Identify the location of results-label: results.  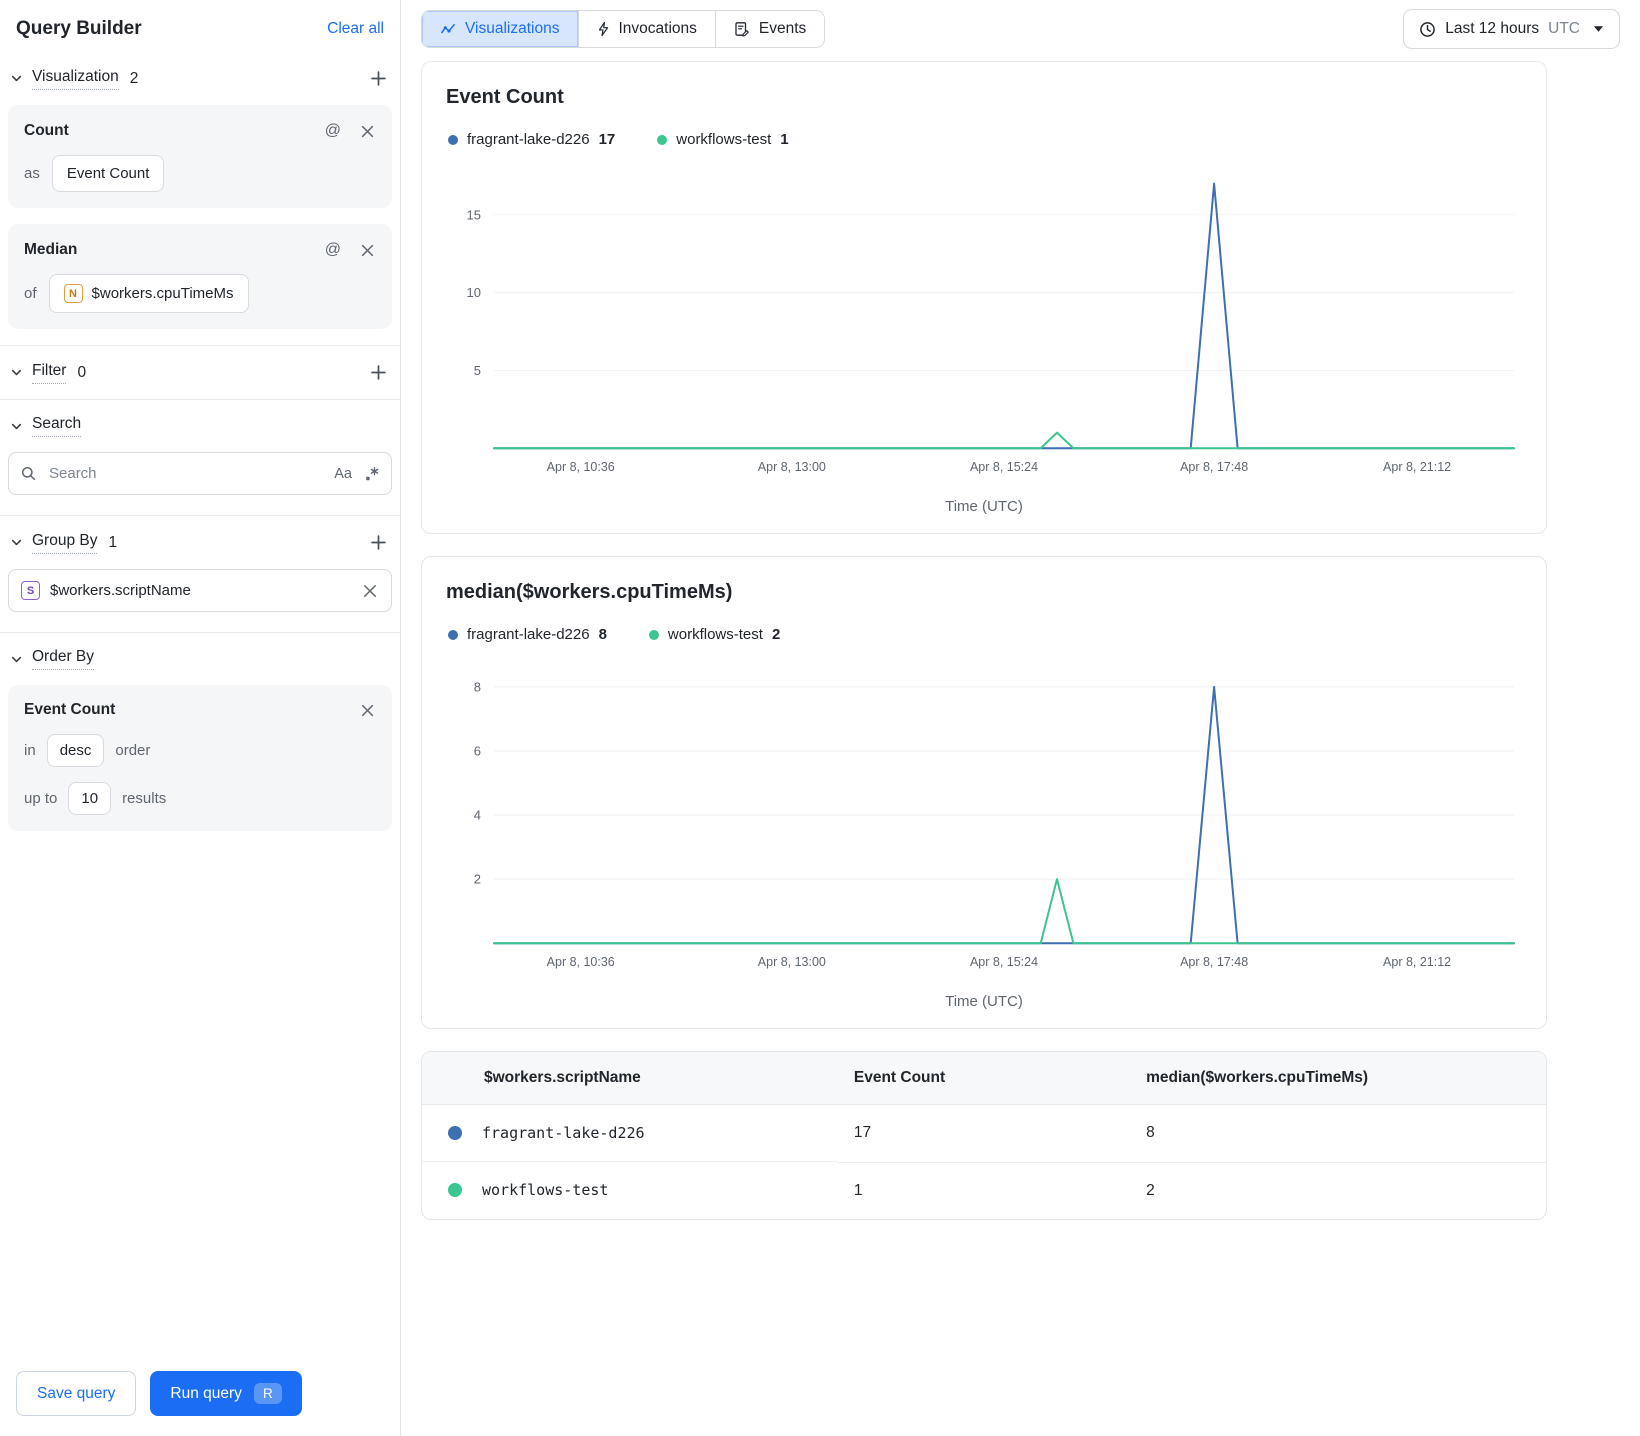
(144, 798).